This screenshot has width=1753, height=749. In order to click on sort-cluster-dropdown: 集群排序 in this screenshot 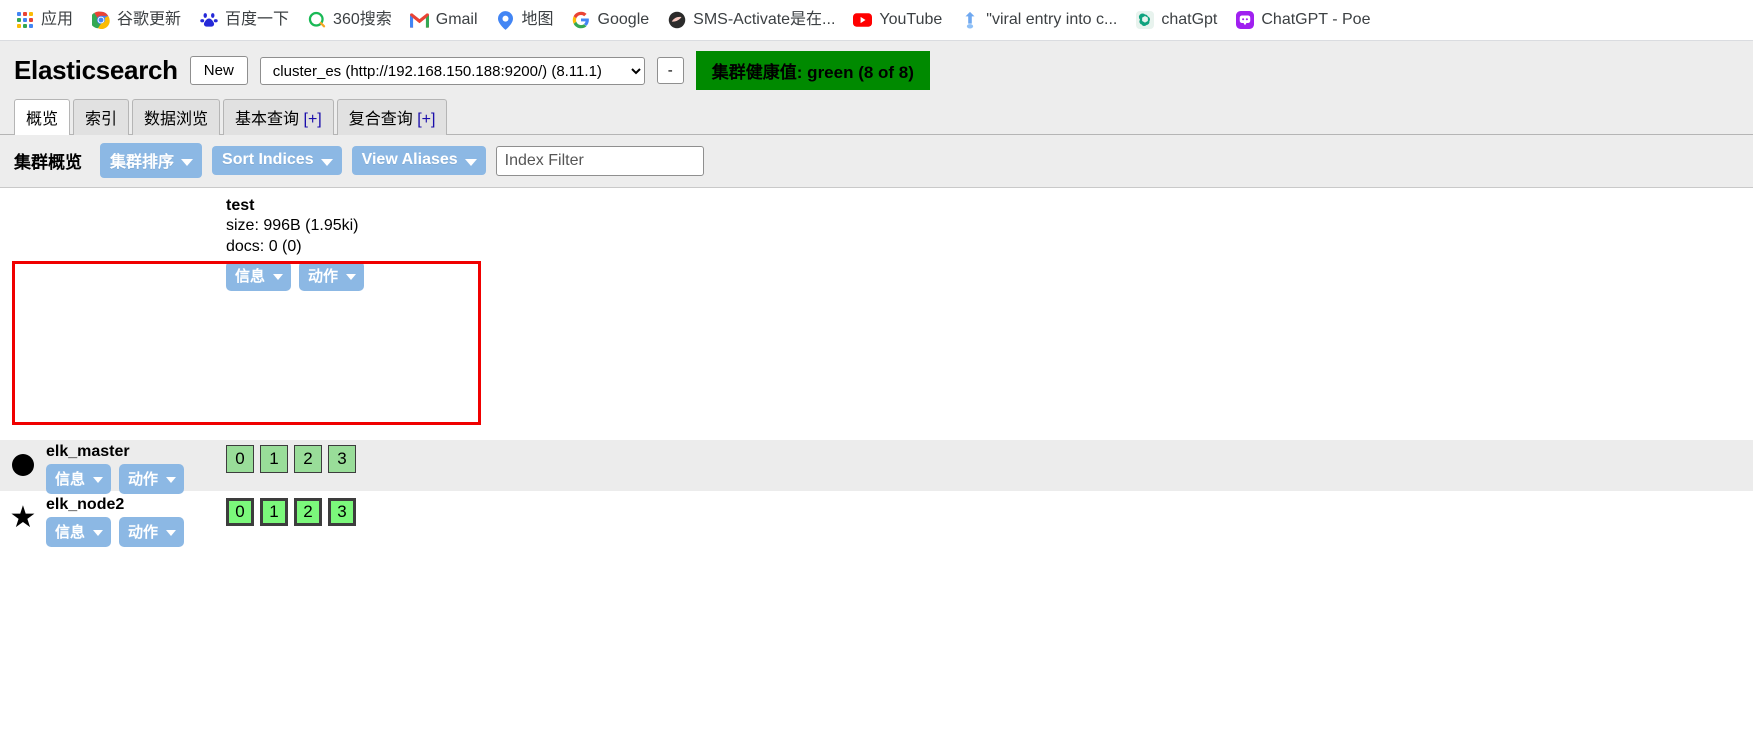, I will do `click(151, 160)`.